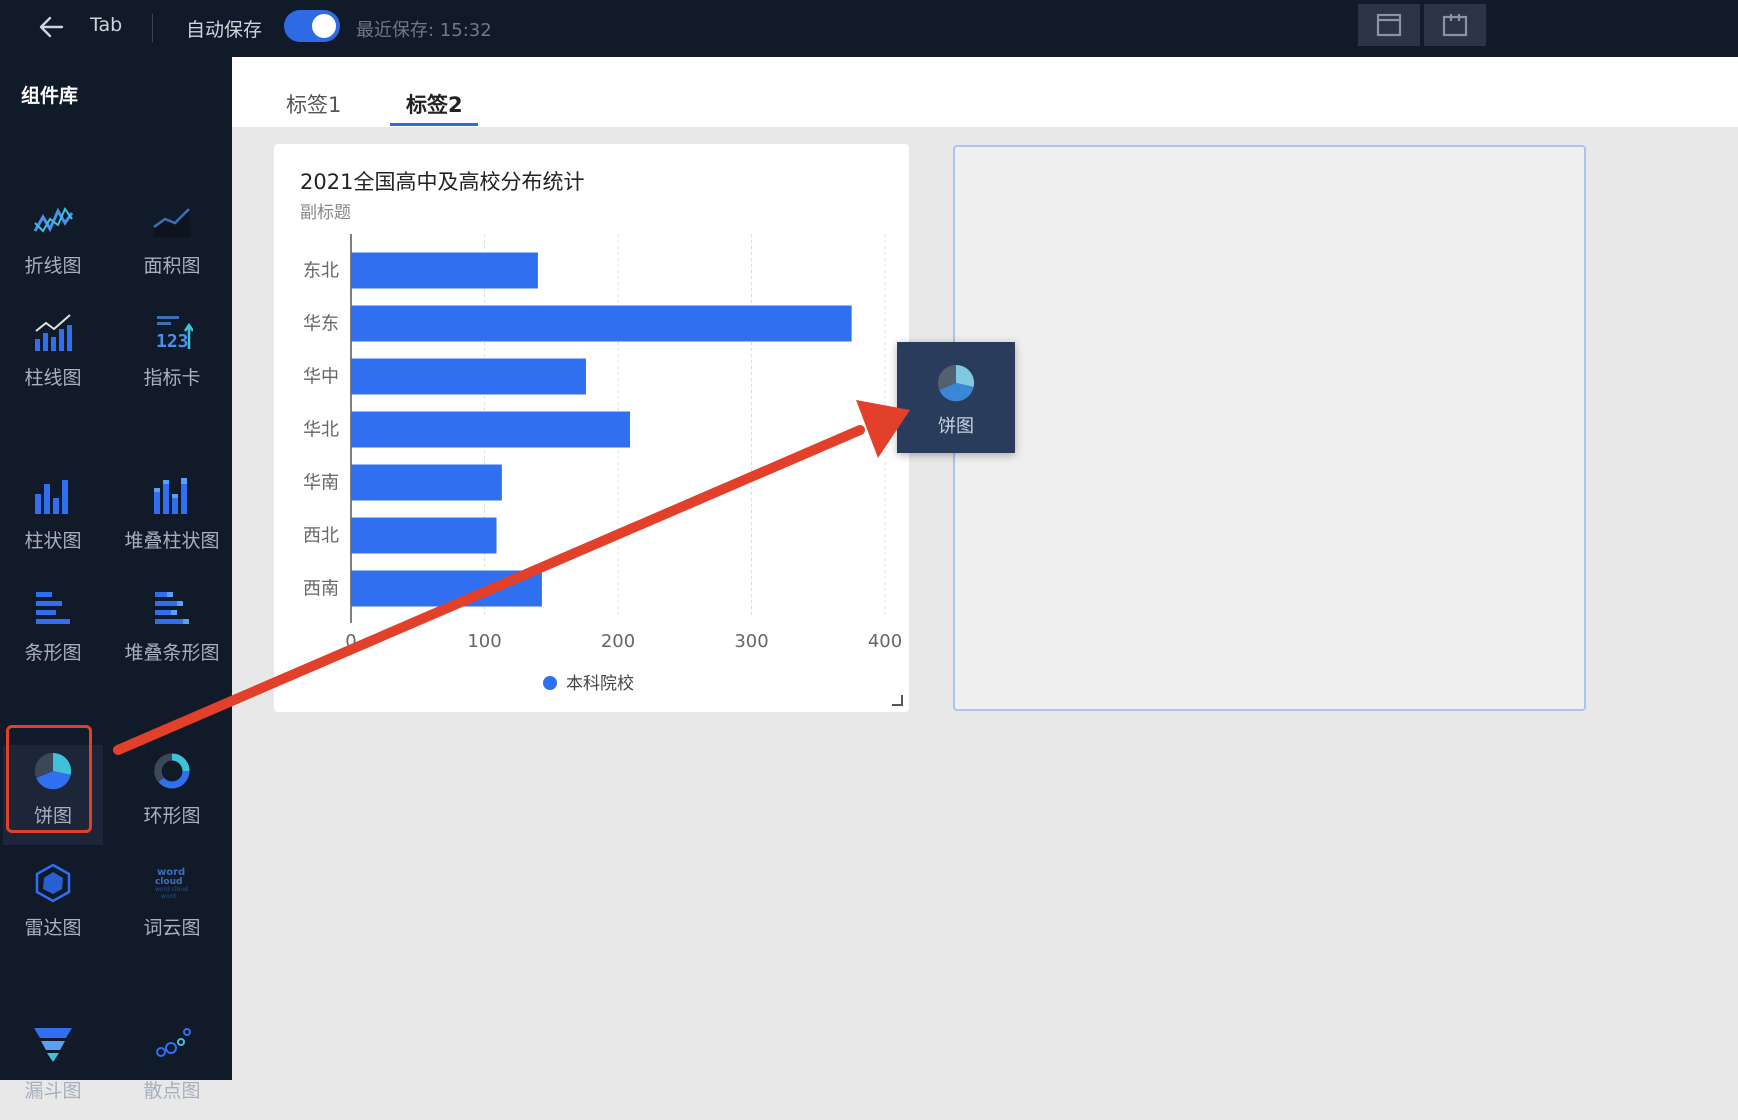 This screenshot has width=1738, height=1120. I want to click on category-label: 西北, so click(321, 536).